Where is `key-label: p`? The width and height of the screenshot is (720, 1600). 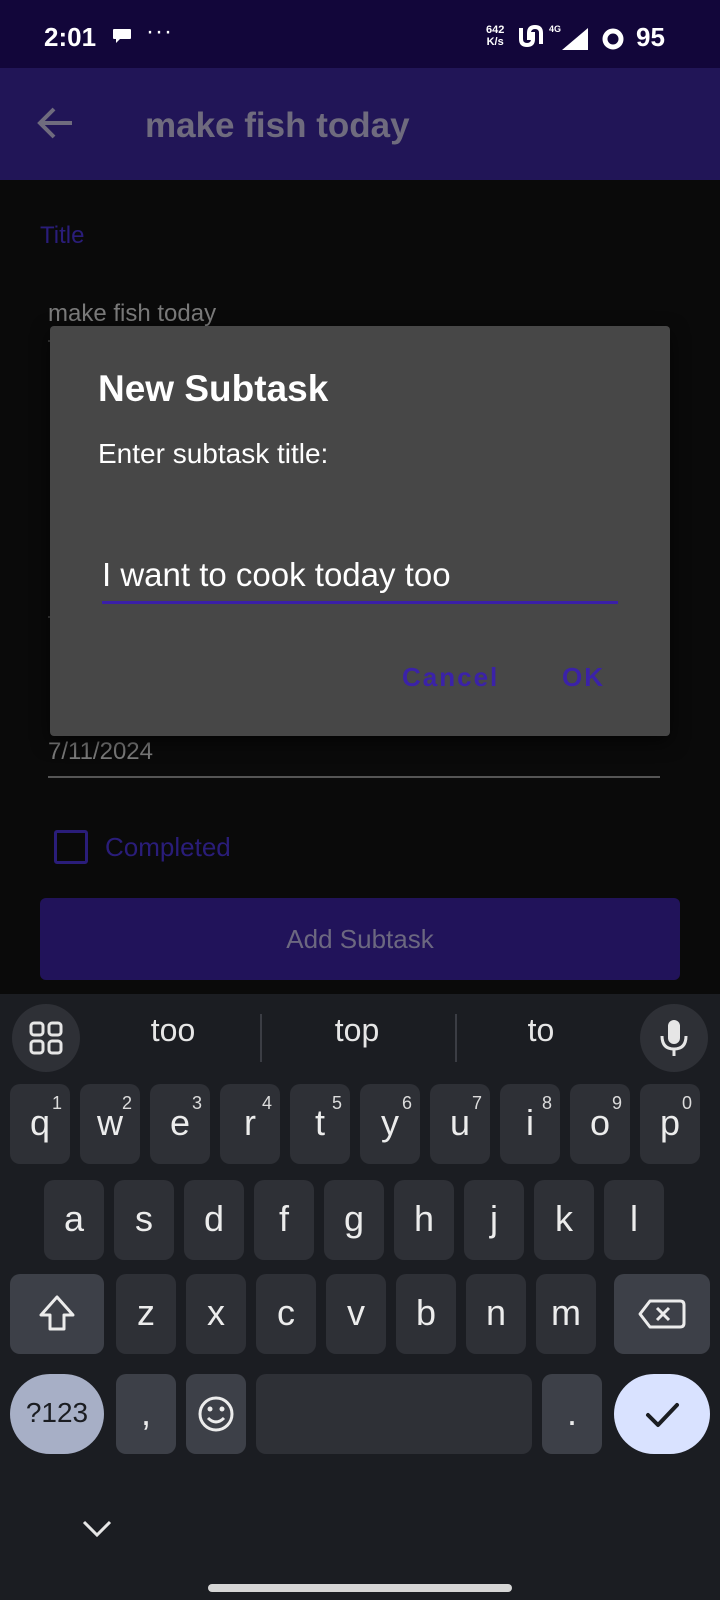 key-label: p is located at coordinates (670, 1122).